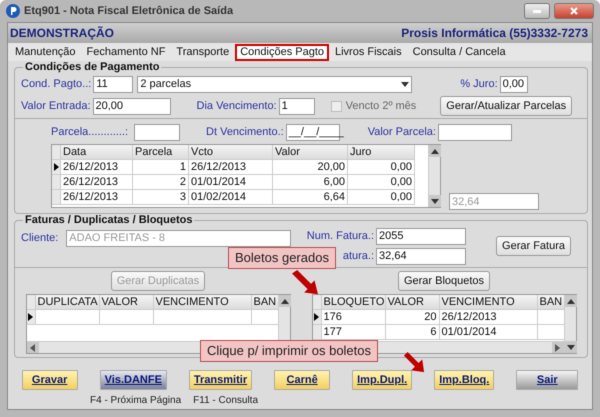 Image resolution: width=600 pixels, height=417 pixels. I want to click on client-field: ADAO FREITAS - 8, so click(179, 238).